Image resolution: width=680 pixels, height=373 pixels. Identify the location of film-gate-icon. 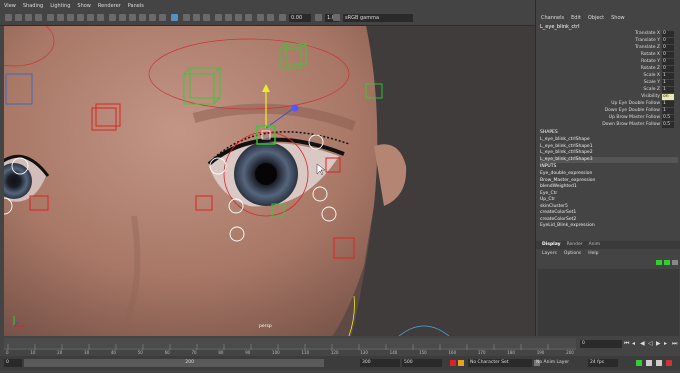
(60, 17).